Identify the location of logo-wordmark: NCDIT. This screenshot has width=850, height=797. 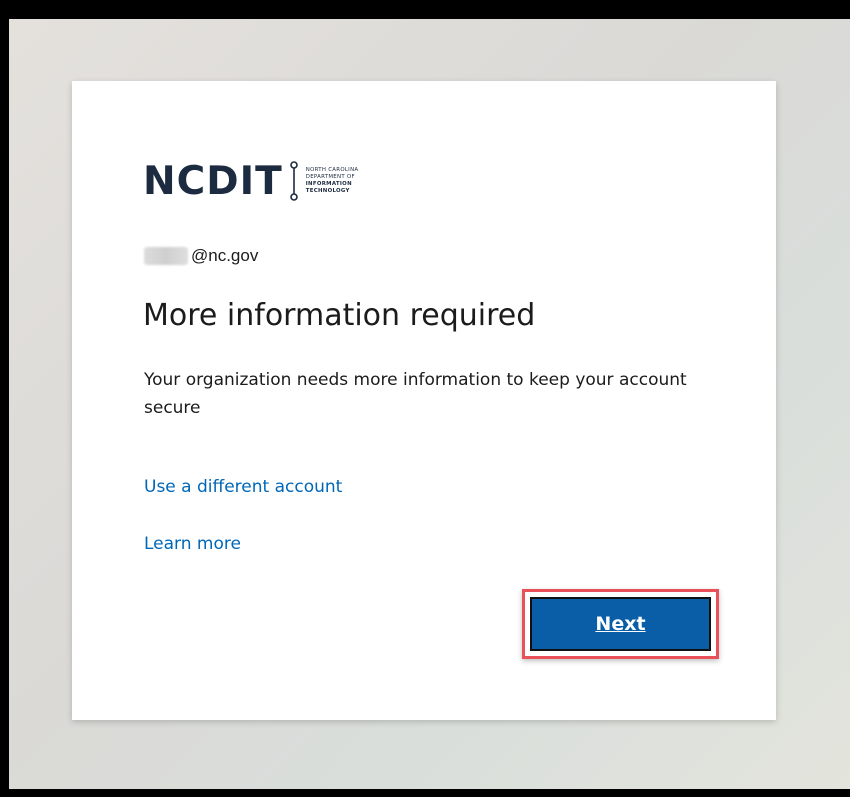
(213, 181).